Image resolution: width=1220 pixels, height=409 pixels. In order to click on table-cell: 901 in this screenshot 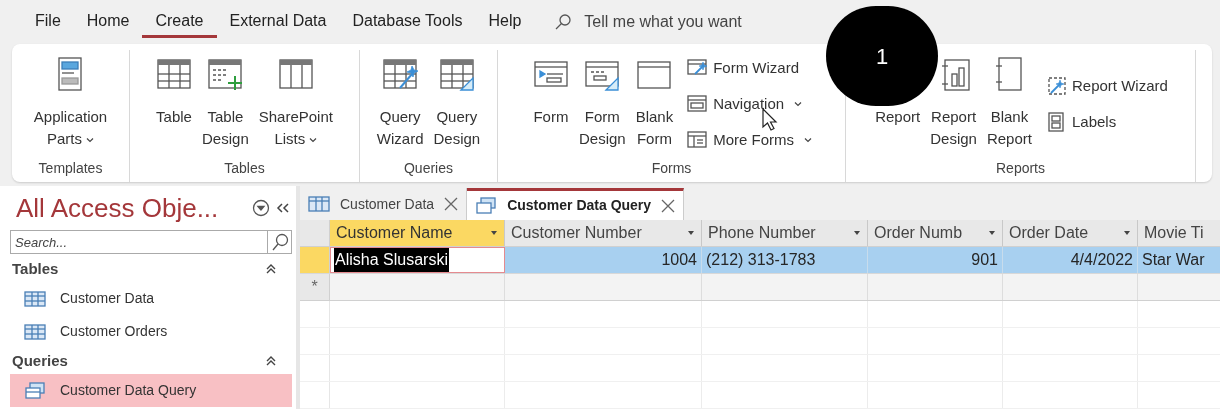, I will do `click(935, 260)`.